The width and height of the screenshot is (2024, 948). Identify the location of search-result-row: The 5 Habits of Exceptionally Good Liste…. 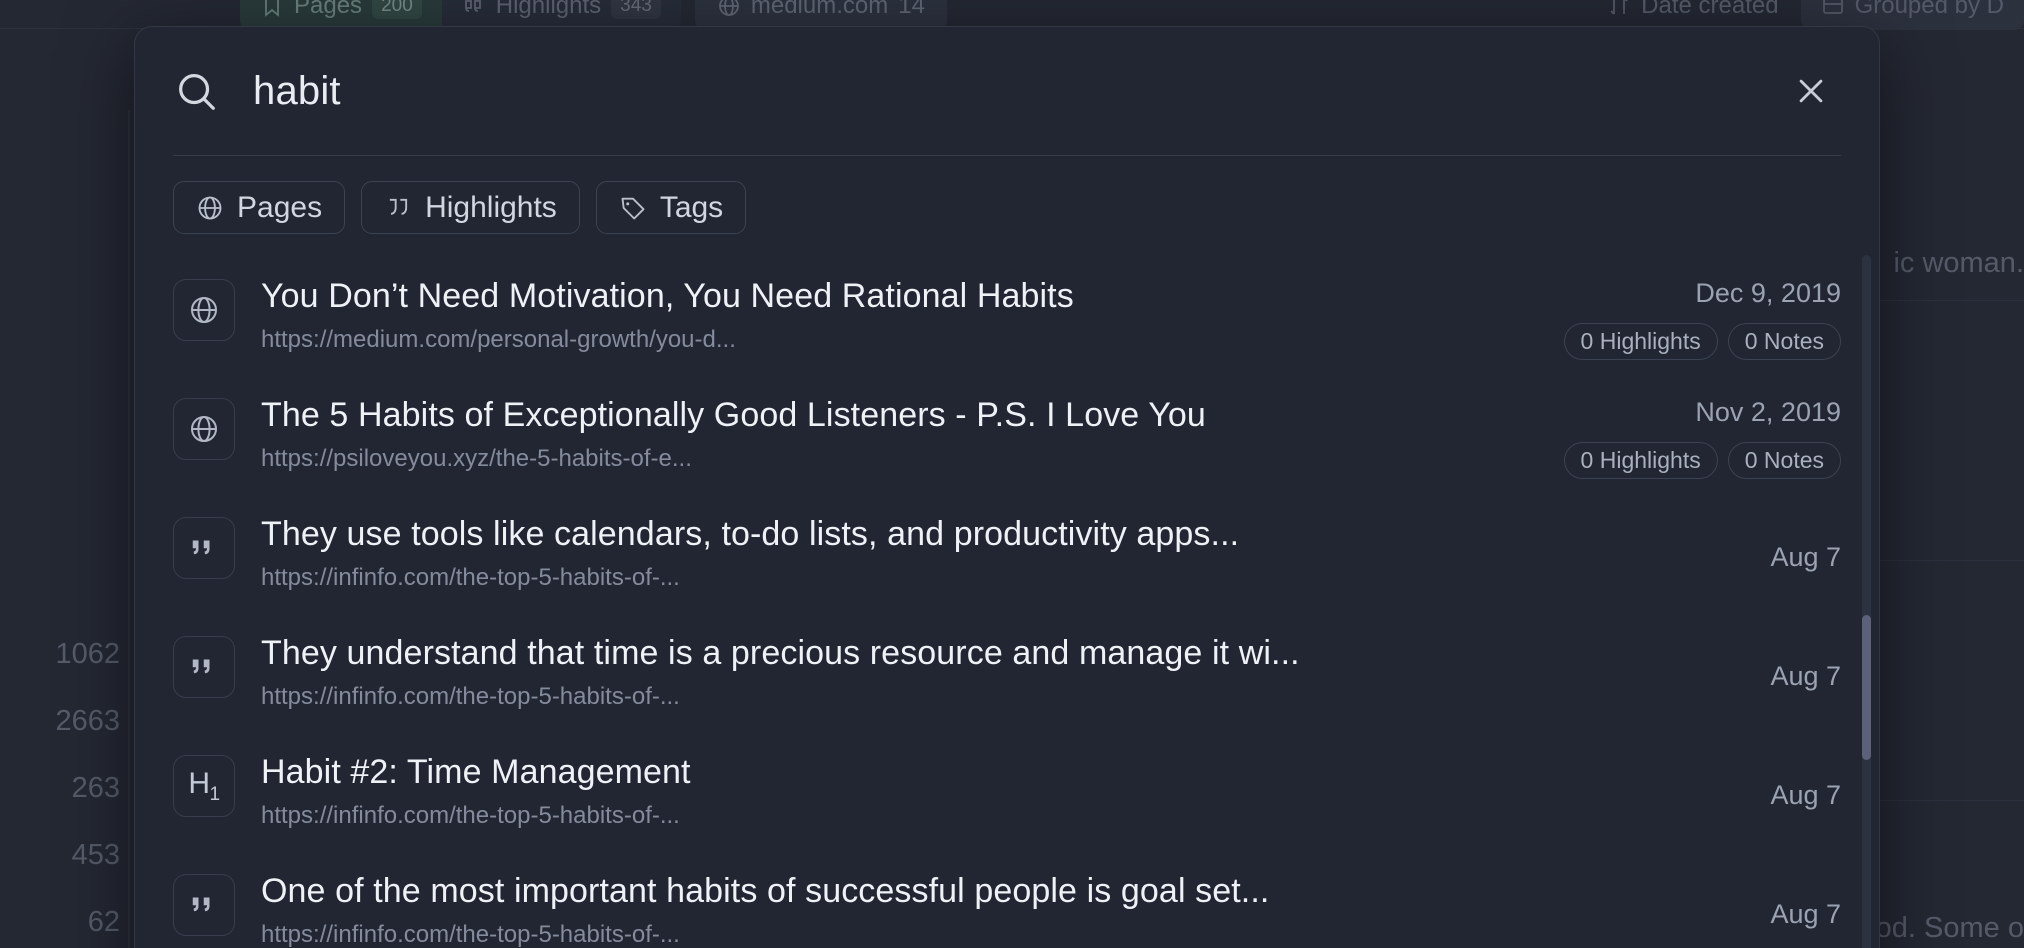
(1007, 434).